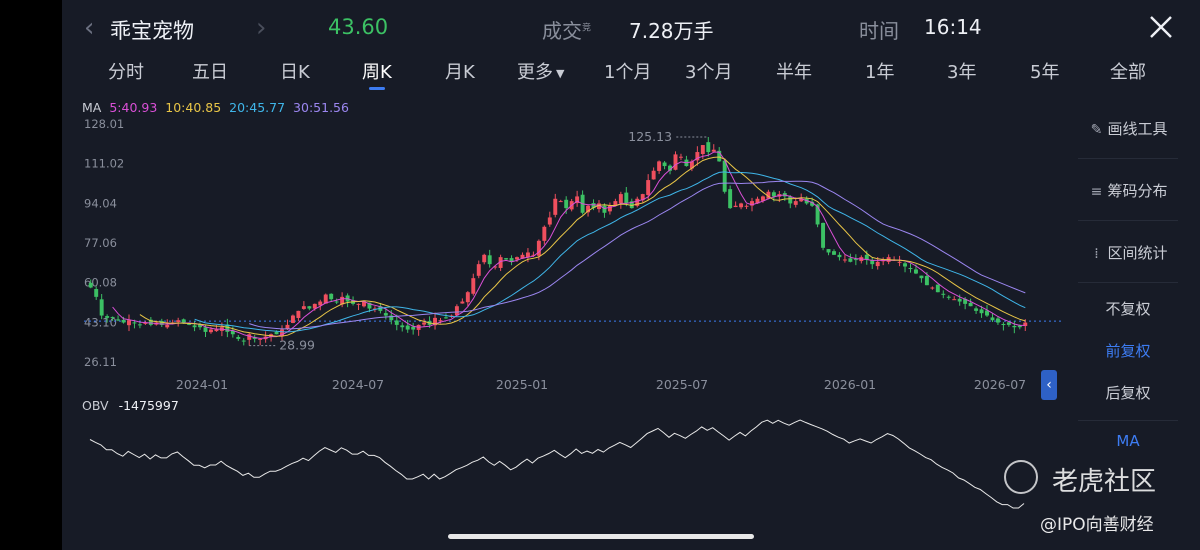 This screenshot has height=550, width=1200. I want to click on tab-weekly-k: 周K, so click(377, 74).